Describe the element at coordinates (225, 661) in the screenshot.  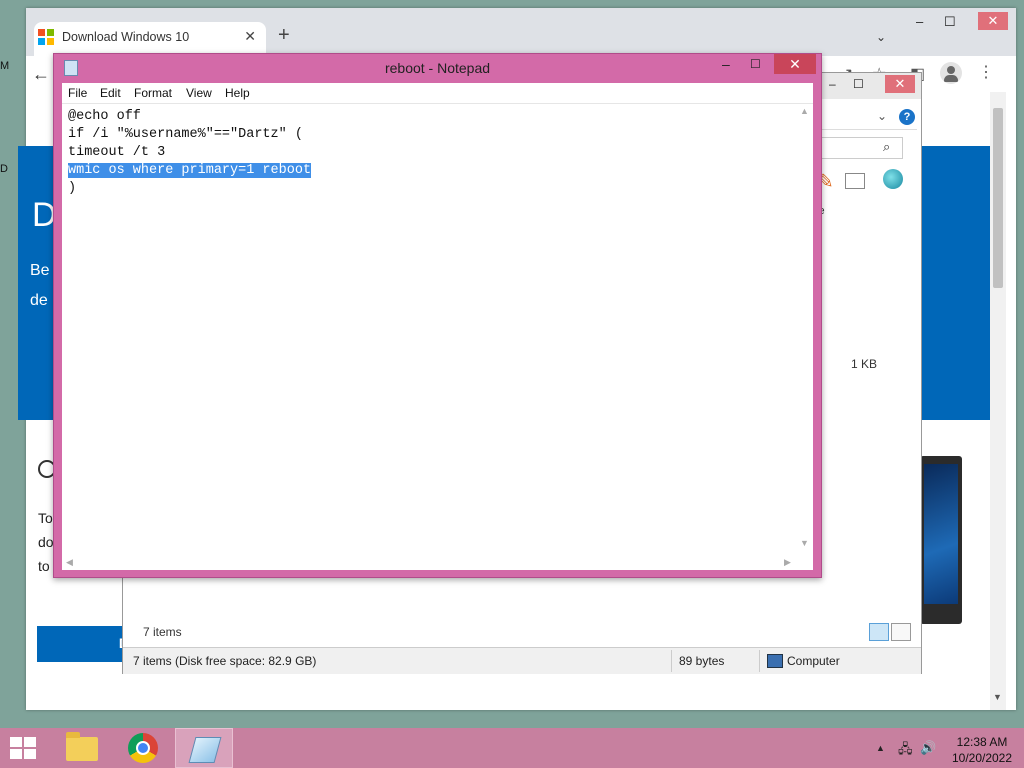
I see `status-items-free: 7 items (Disk free space: 82.9 GB)` at that location.